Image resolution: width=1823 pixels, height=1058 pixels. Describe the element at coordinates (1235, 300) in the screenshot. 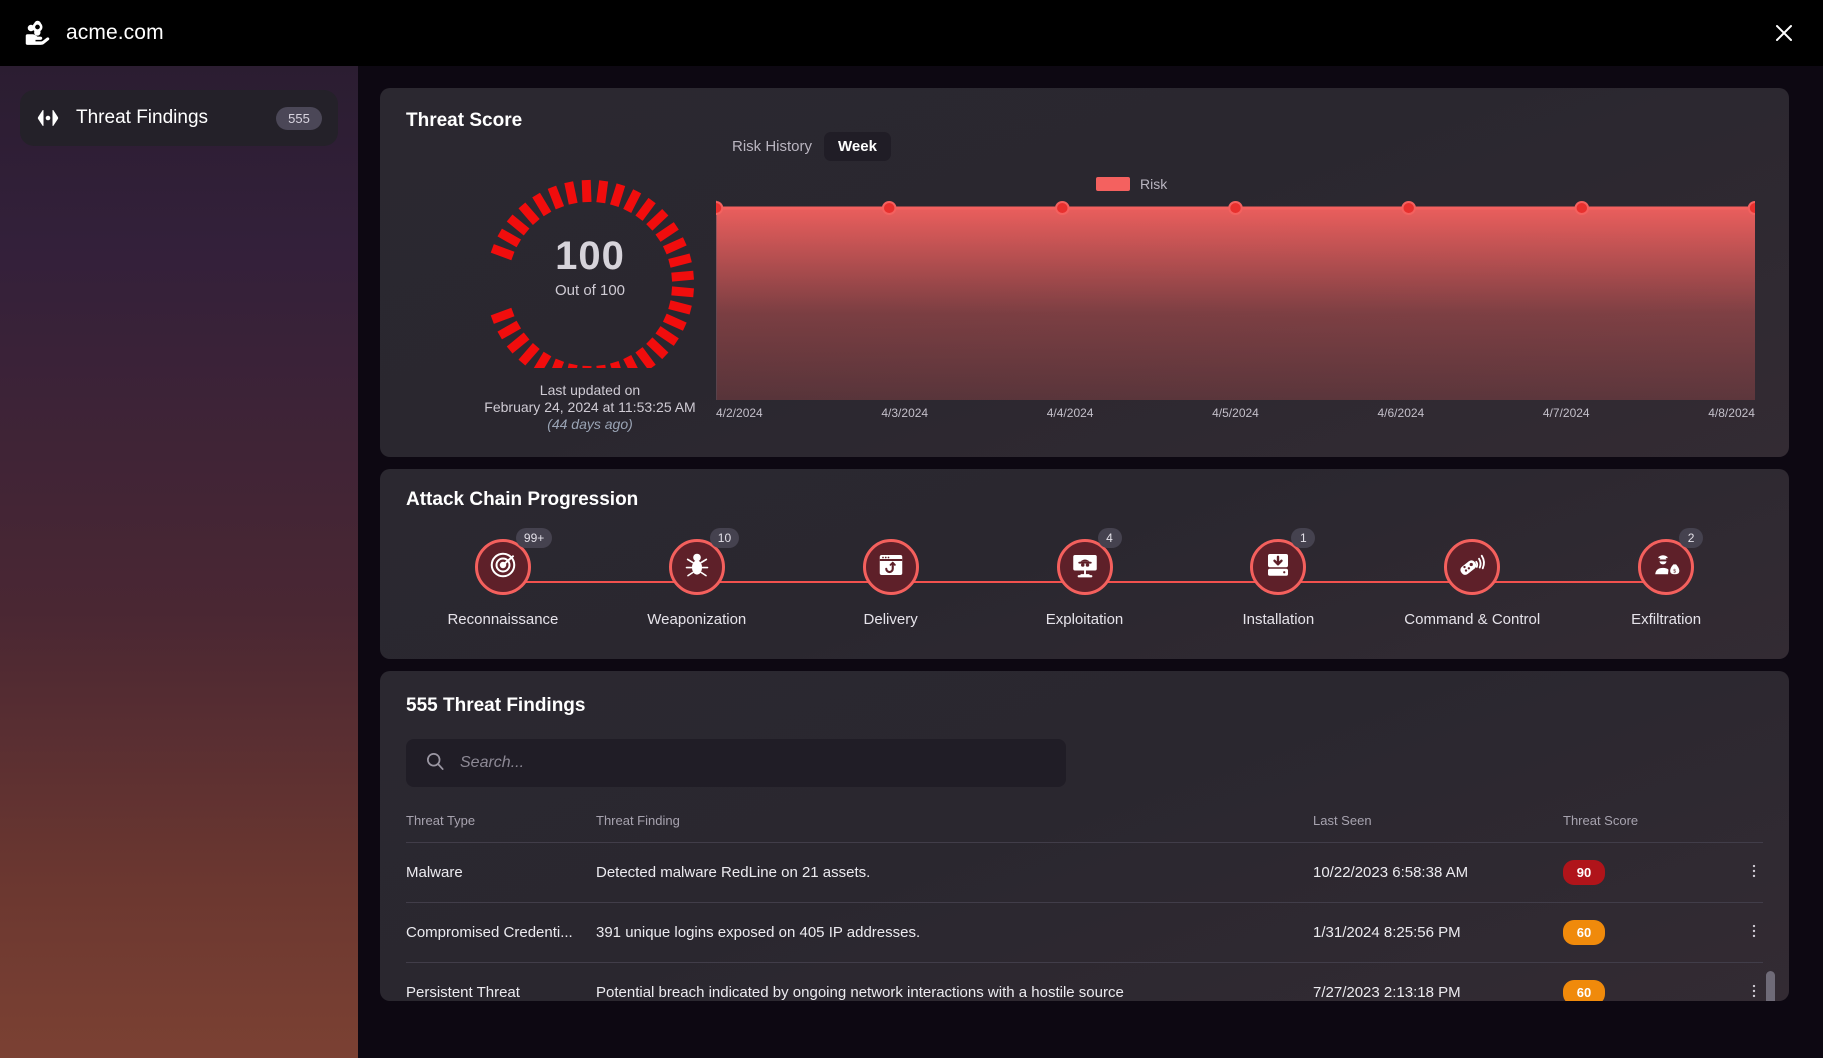

I see `chart-plot-area` at that location.